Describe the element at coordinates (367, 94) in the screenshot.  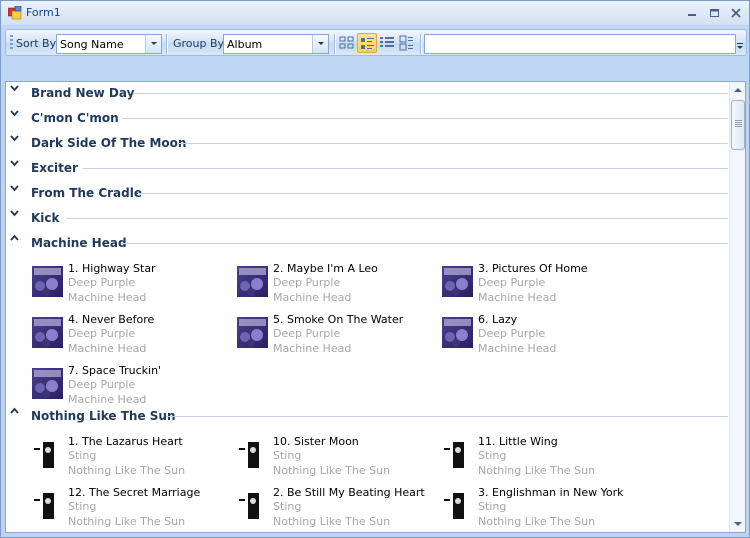
I see `group-header: Brand New Day` at that location.